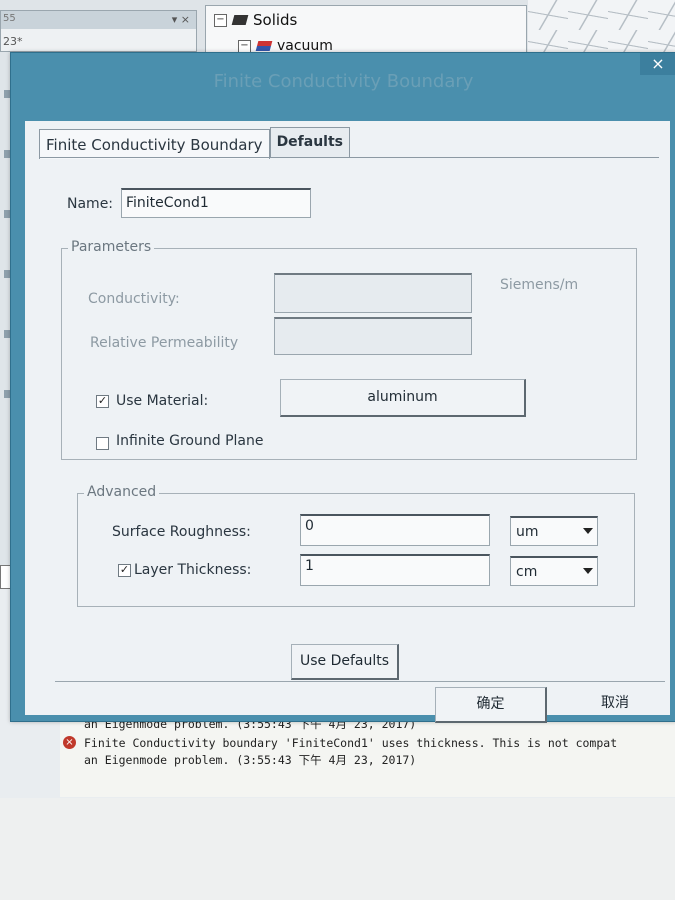  Describe the element at coordinates (90, 204) in the screenshot. I see `name-label: Name:` at that location.